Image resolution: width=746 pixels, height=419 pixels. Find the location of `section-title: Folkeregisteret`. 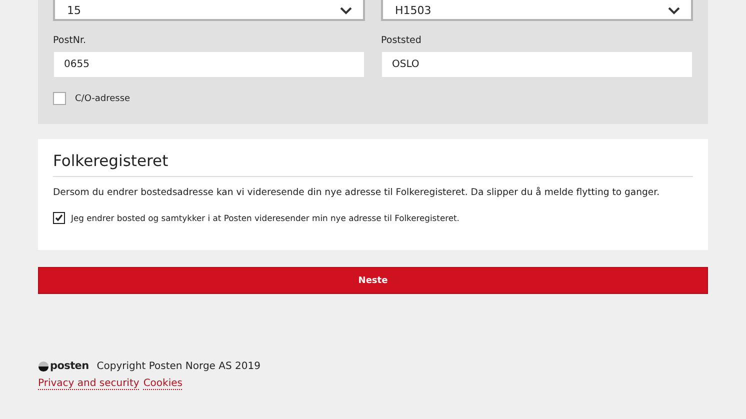

section-title: Folkeregisteret is located at coordinates (110, 161).